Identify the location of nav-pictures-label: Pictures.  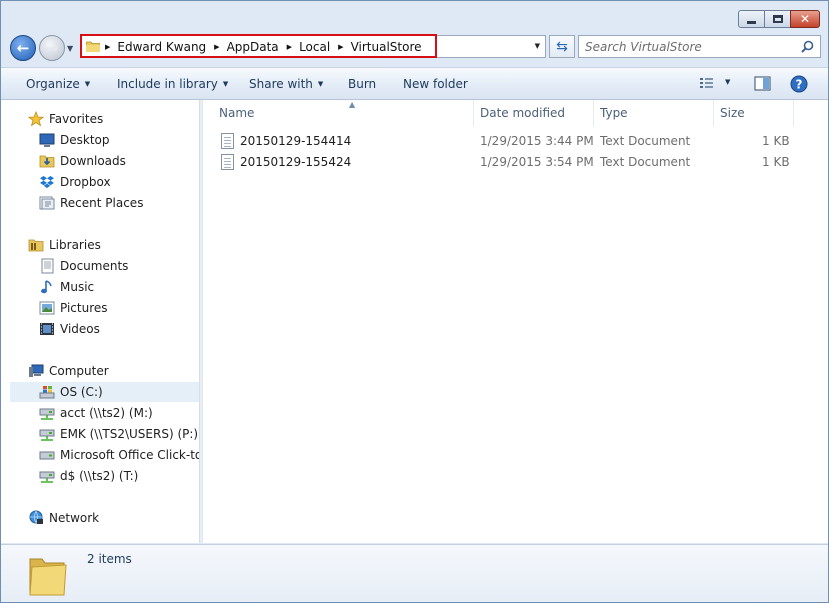
(84, 308).